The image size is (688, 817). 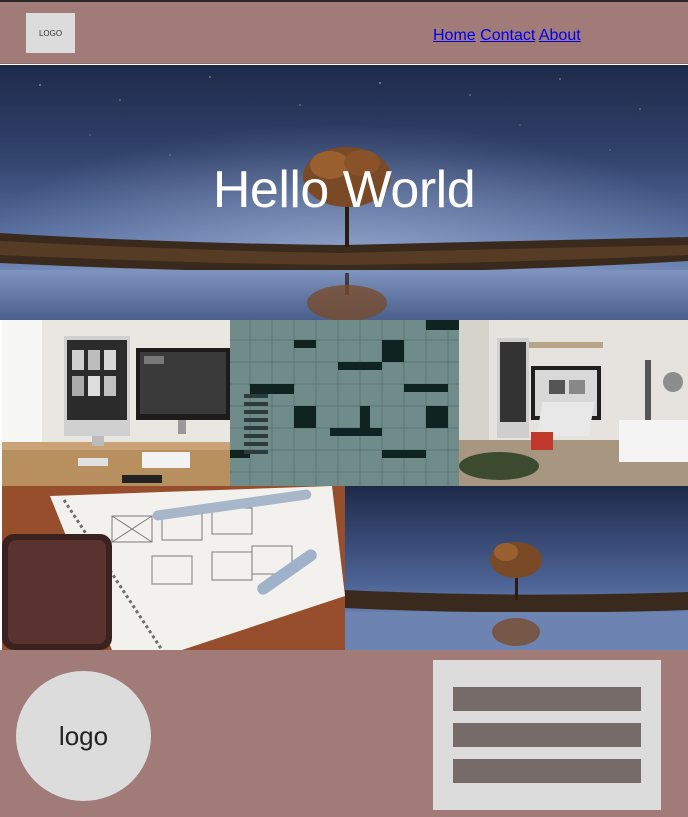 What do you see at coordinates (83, 736) in the screenshot?
I see `footer-logo: logo` at bounding box center [83, 736].